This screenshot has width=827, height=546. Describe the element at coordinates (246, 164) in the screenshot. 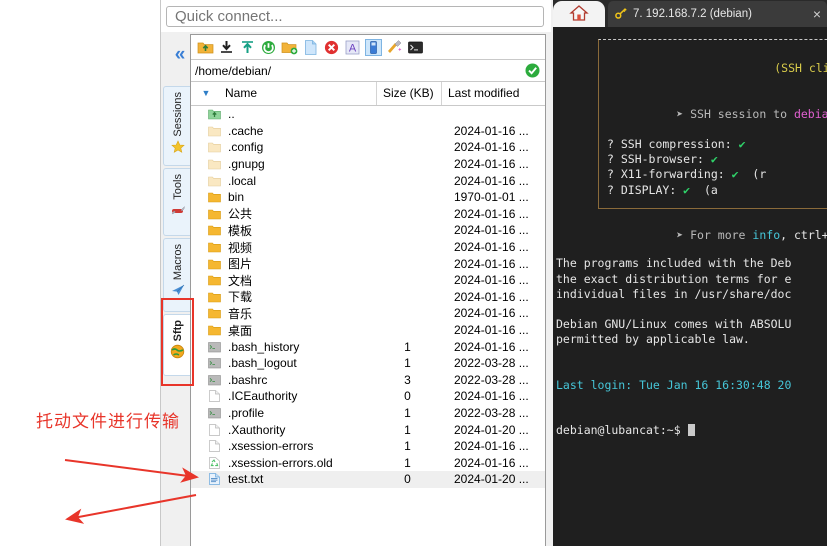

I see `file-name: .gnupg` at that location.